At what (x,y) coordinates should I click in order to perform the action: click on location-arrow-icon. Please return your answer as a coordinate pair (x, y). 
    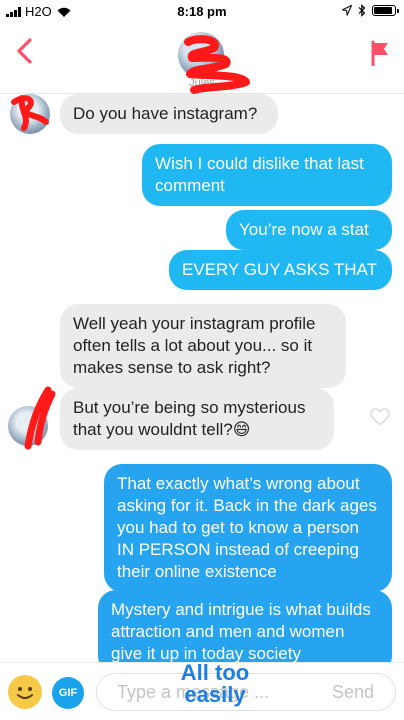
    Looking at the image, I should click on (347, 10).